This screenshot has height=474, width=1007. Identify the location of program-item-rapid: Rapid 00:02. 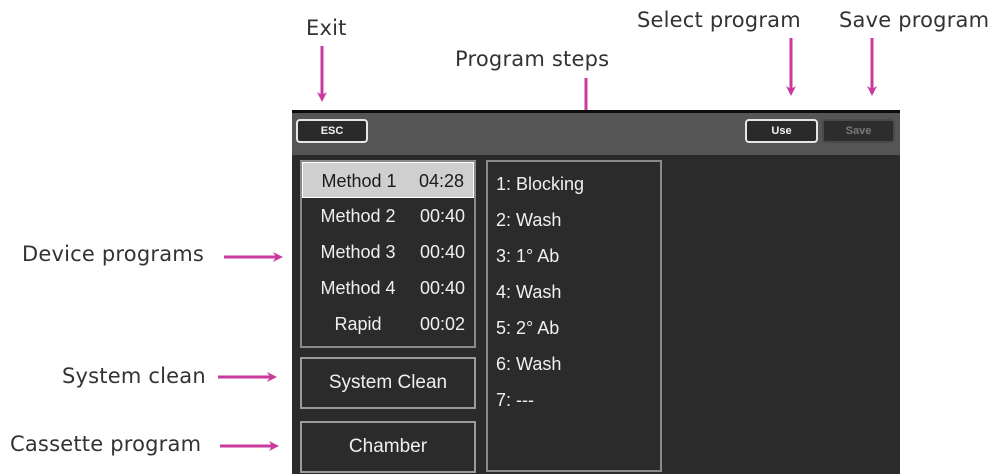
(388, 324).